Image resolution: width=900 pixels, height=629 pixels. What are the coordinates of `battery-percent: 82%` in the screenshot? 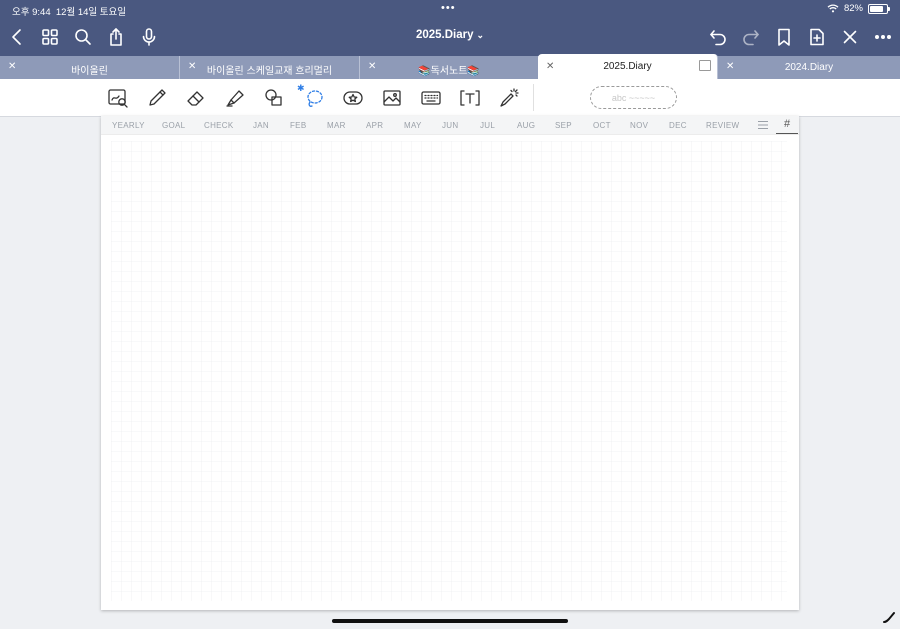 It's located at (853, 8).